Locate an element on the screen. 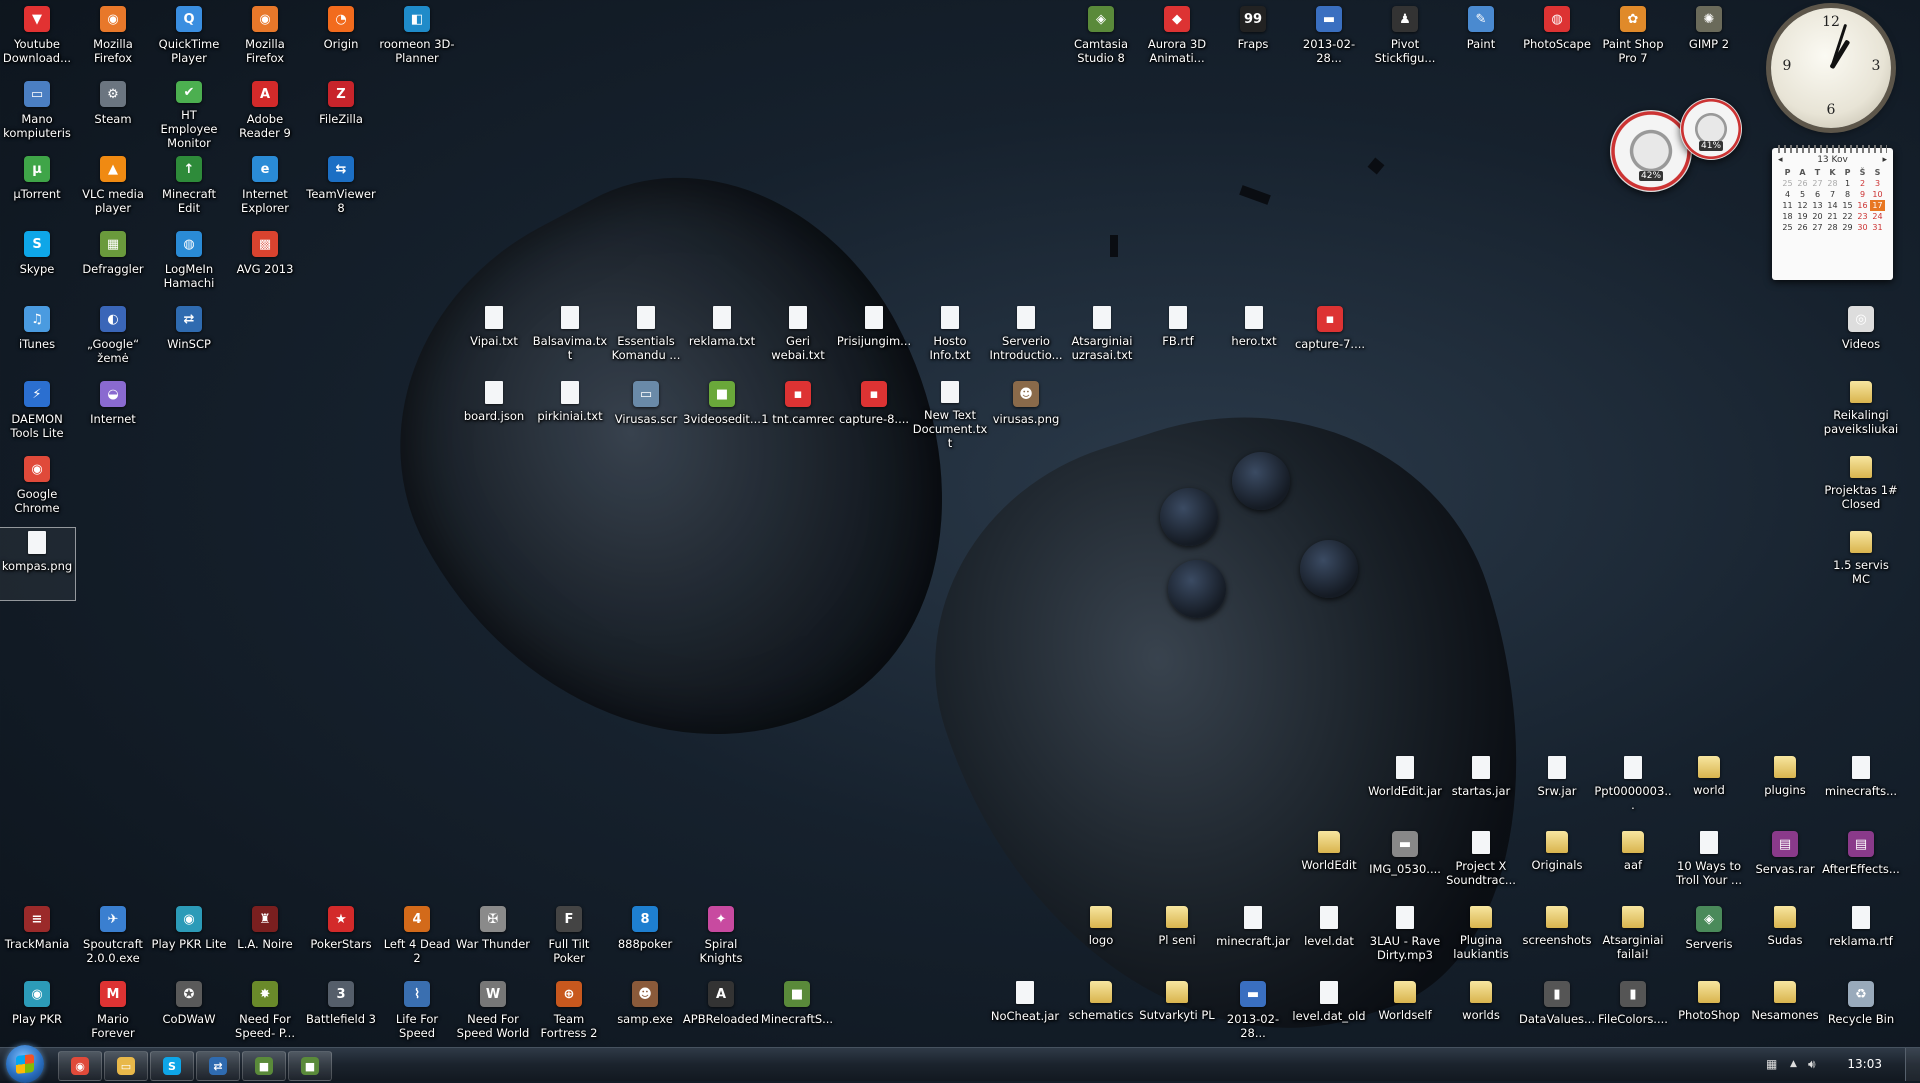 The image size is (1920, 1083). calendar-day: 31 is located at coordinates (1877, 227).